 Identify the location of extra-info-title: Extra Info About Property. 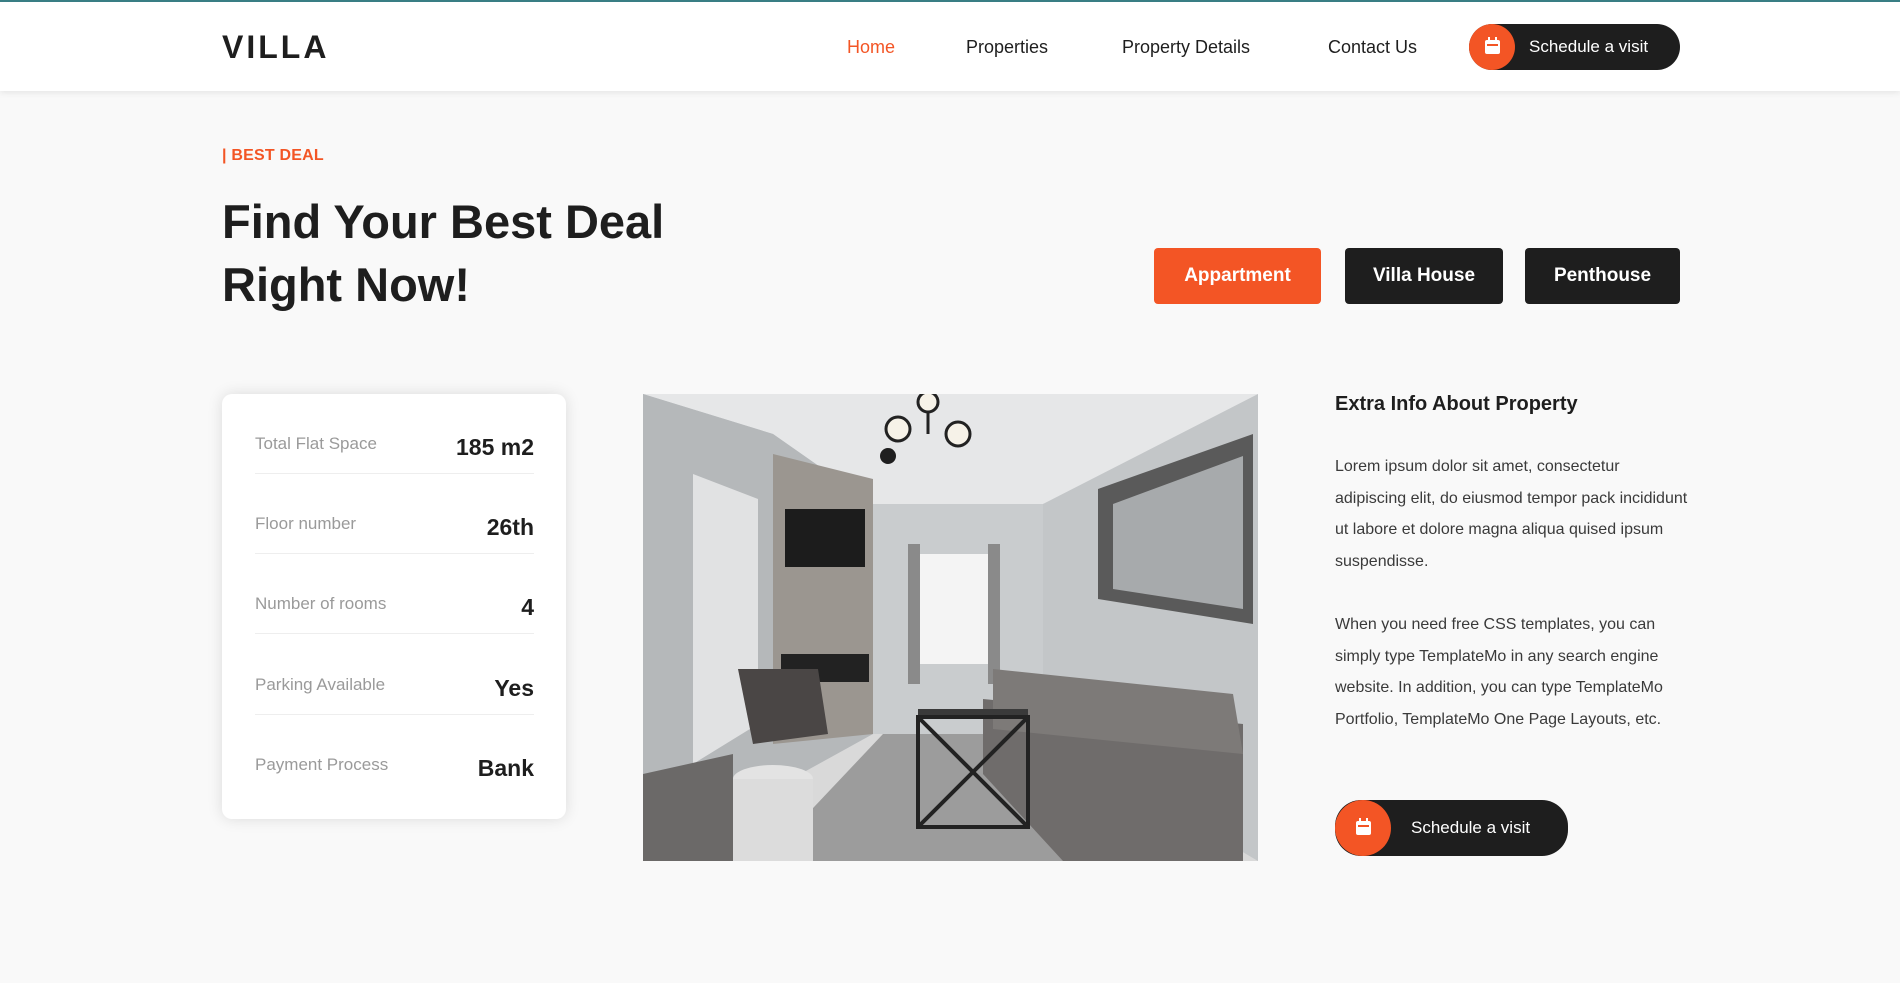
(1456, 404).